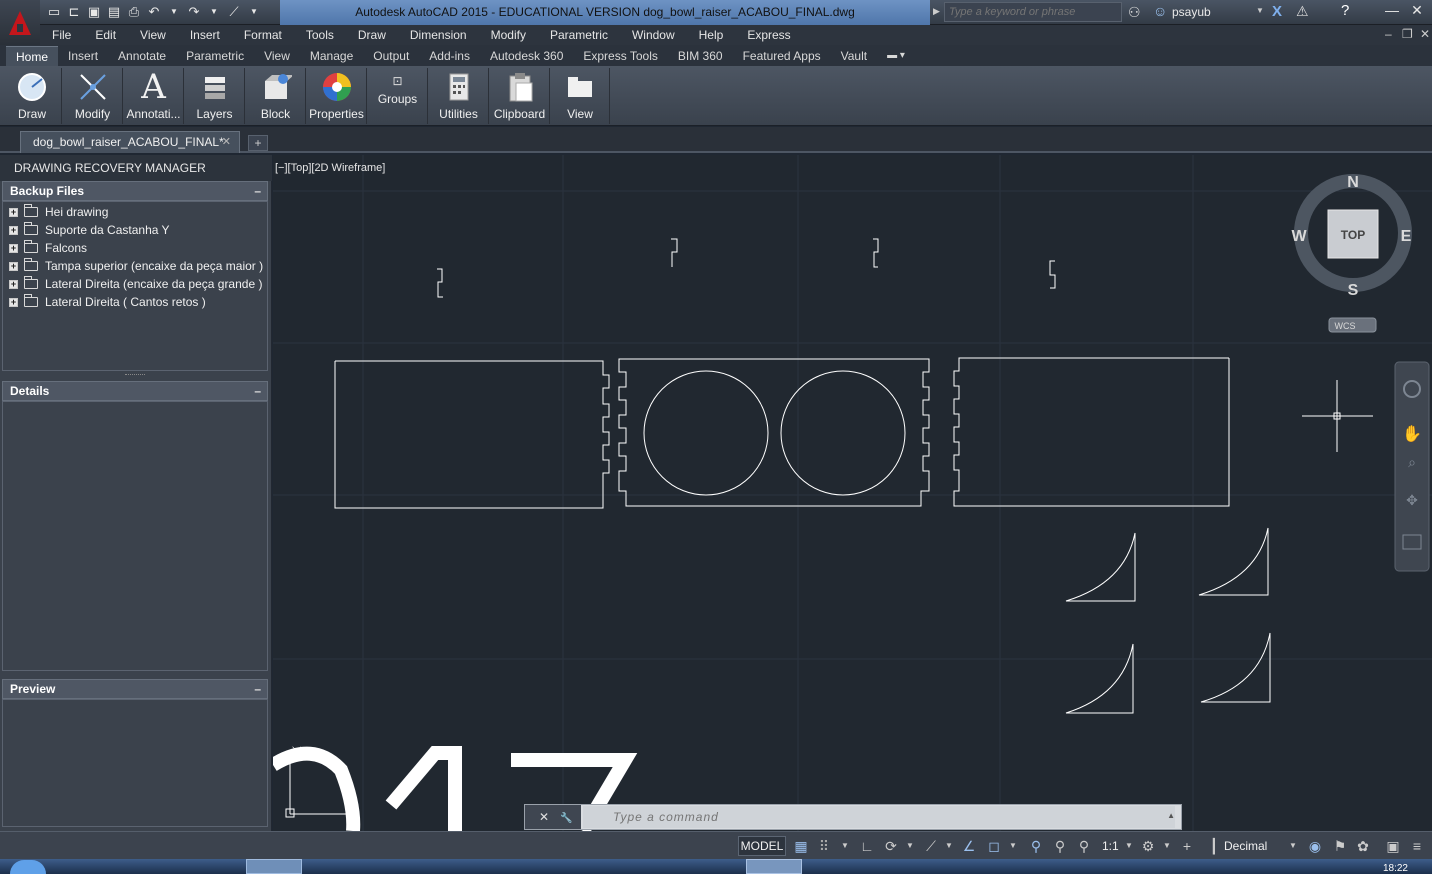 The width and height of the screenshot is (1432, 874). Describe the element at coordinates (1134, 12) in the screenshot. I see `binoculars-icon: ⚇` at that location.